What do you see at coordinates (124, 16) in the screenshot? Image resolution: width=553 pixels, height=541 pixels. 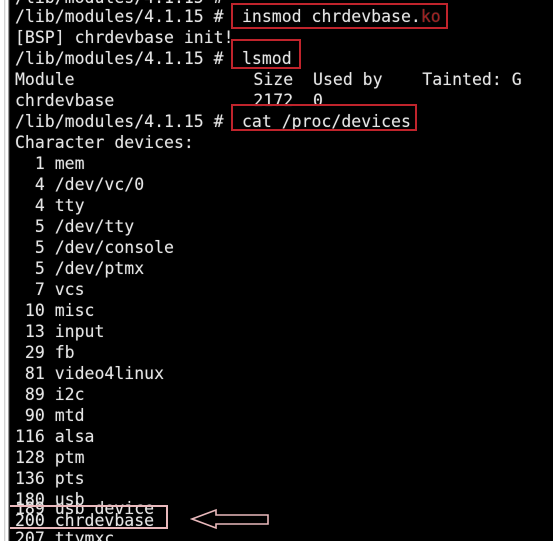 I see `terminal-line-insmod-prompt: /lib/modules/4.1.15 #` at bounding box center [124, 16].